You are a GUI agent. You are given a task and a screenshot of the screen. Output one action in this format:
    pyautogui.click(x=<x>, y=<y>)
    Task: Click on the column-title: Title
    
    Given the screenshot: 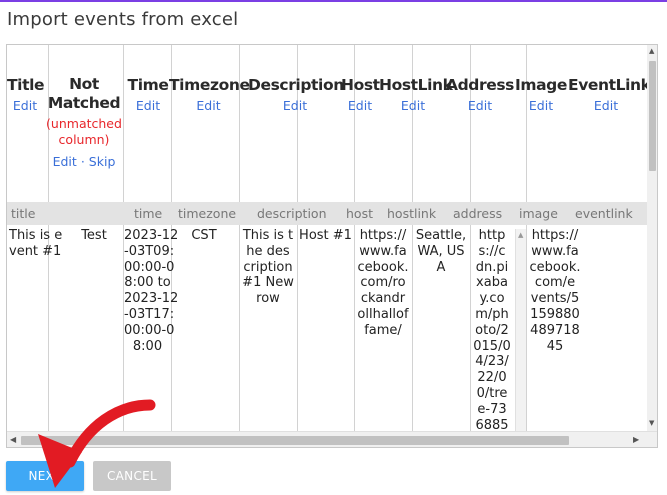 What is the action you would take?
    pyautogui.click(x=26, y=85)
    